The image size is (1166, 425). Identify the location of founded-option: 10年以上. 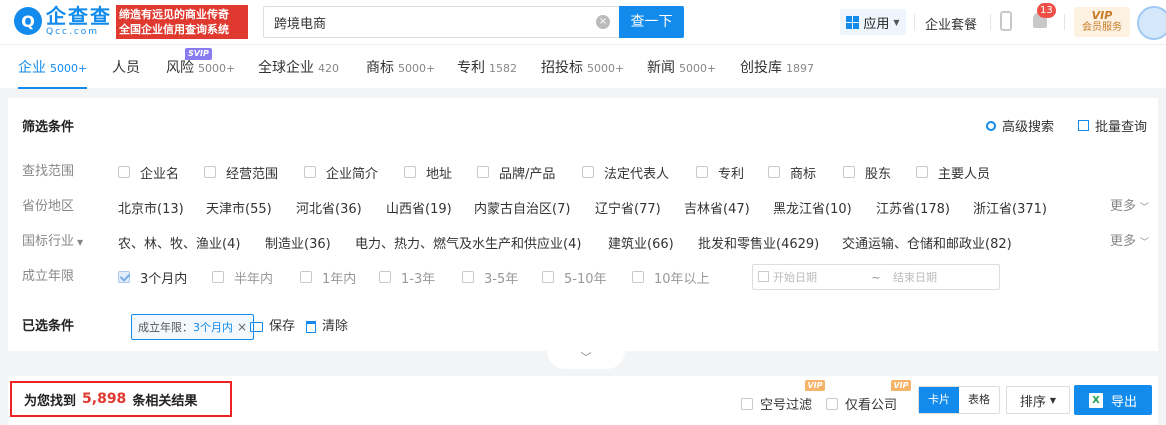
(671, 277).